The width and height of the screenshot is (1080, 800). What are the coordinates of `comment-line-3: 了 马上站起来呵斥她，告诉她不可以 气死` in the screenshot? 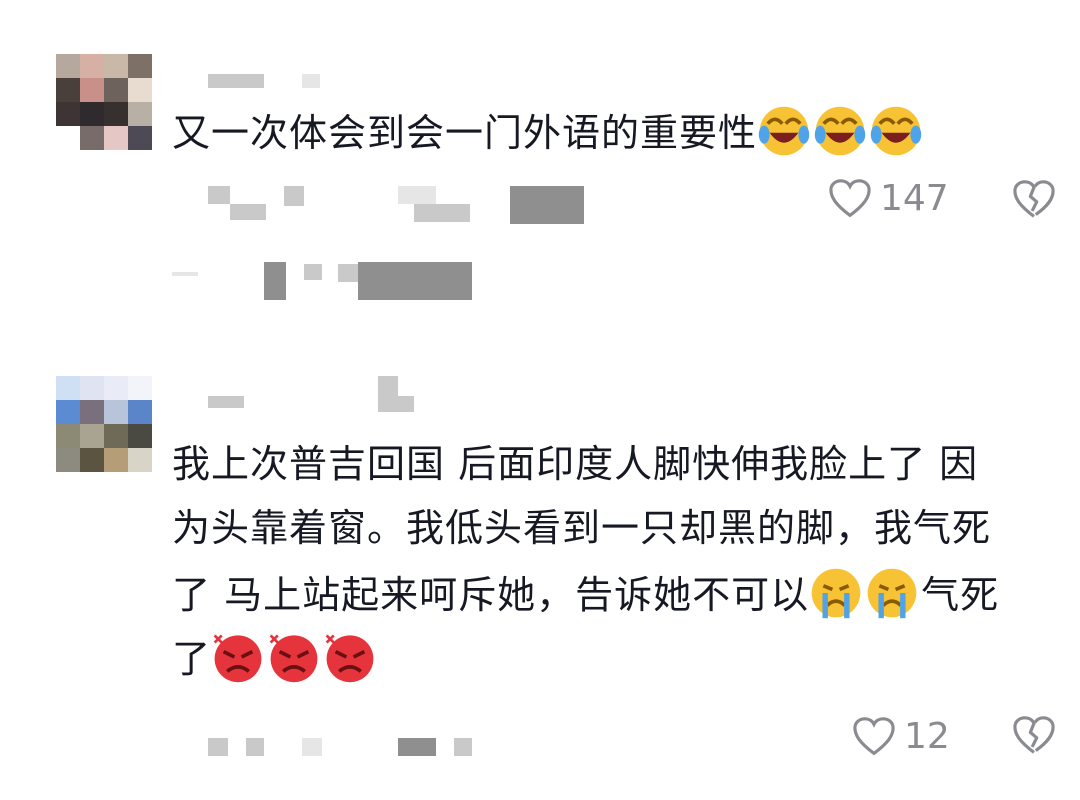 It's located at (612, 592).